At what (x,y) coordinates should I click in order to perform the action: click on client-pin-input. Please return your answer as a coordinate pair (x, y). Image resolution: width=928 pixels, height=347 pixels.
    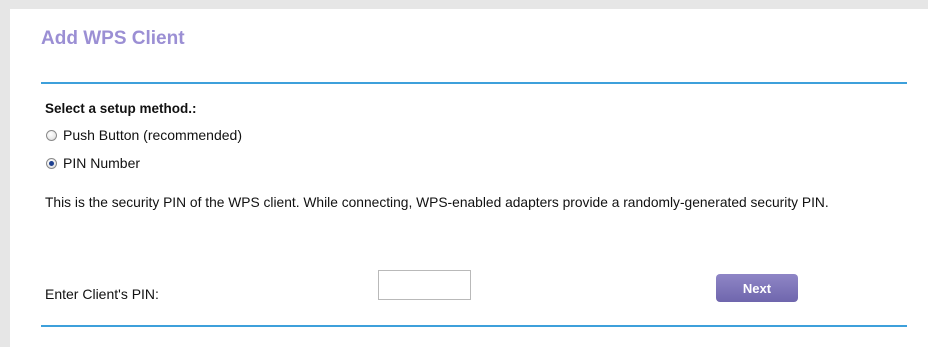
    Looking at the image, I should click on (424, 285).